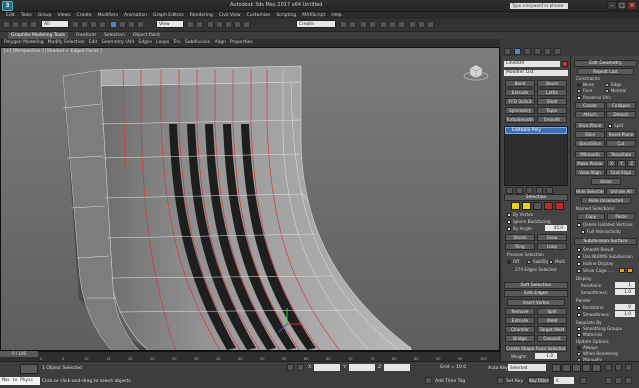 This screenshot has height=388, width=639. Describe the element at coordinates (618, 380) in the screenshot. I see `pan-icon` at that location.